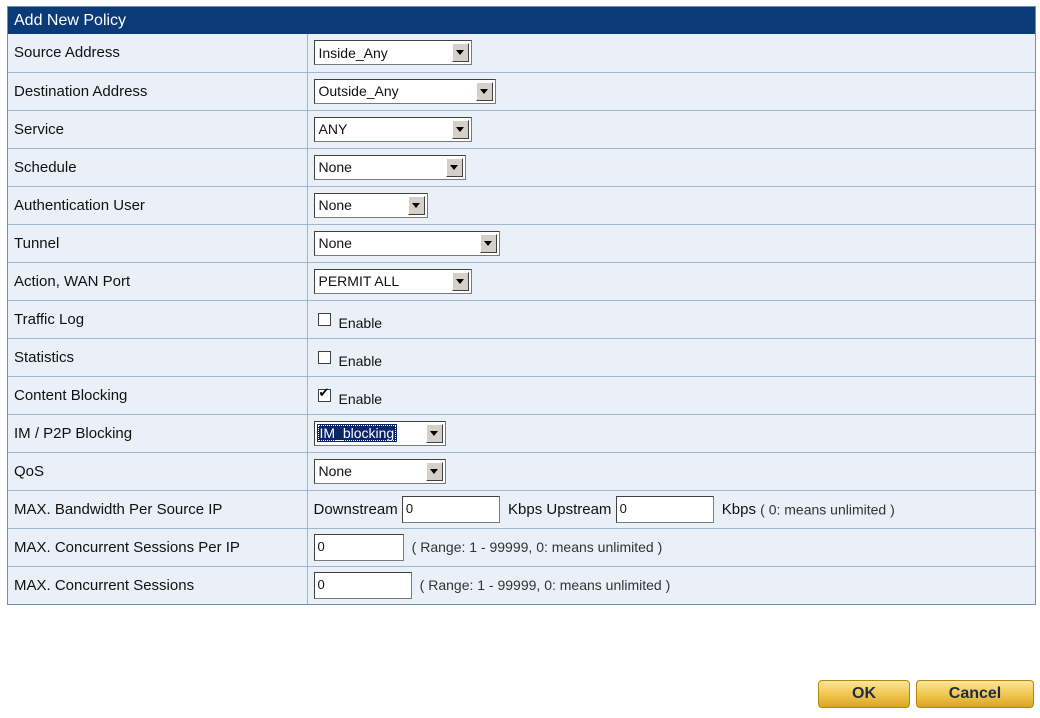 The image size is (1040, 718). I want to click on im-p2p-label: IM / P2P Blocking, so click(158, 433).